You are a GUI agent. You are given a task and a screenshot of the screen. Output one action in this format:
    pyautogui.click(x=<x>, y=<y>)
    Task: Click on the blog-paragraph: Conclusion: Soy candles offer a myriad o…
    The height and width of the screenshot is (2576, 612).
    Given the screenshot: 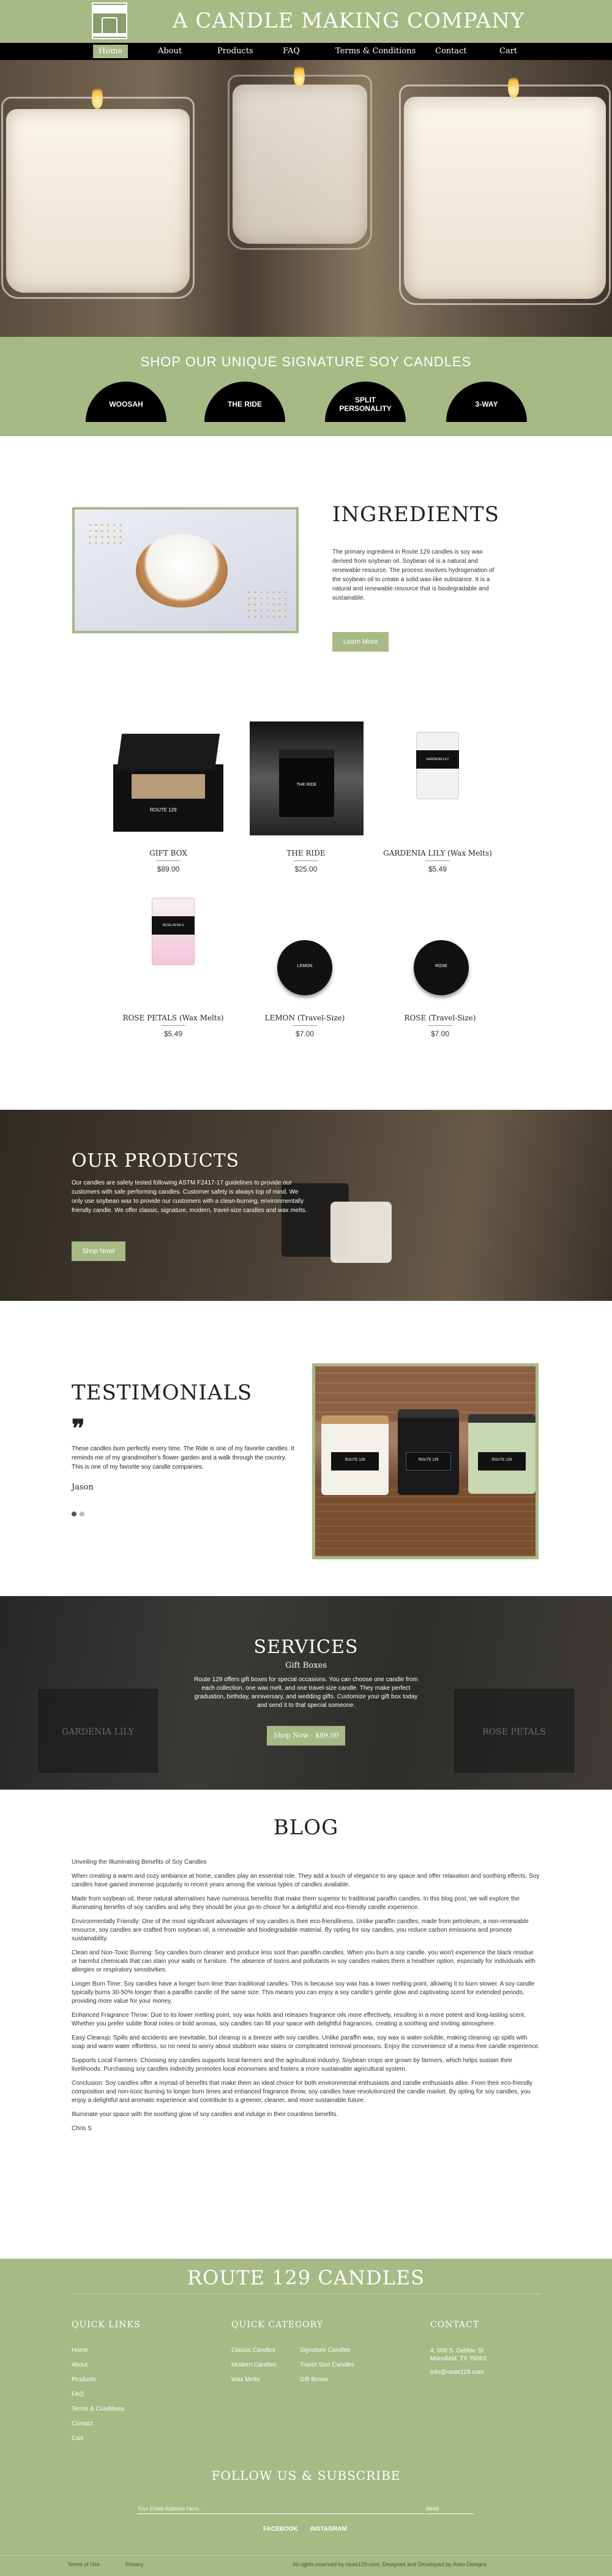 What is the action you would take?
    pyautogui.click(x=302, y=2092)
    